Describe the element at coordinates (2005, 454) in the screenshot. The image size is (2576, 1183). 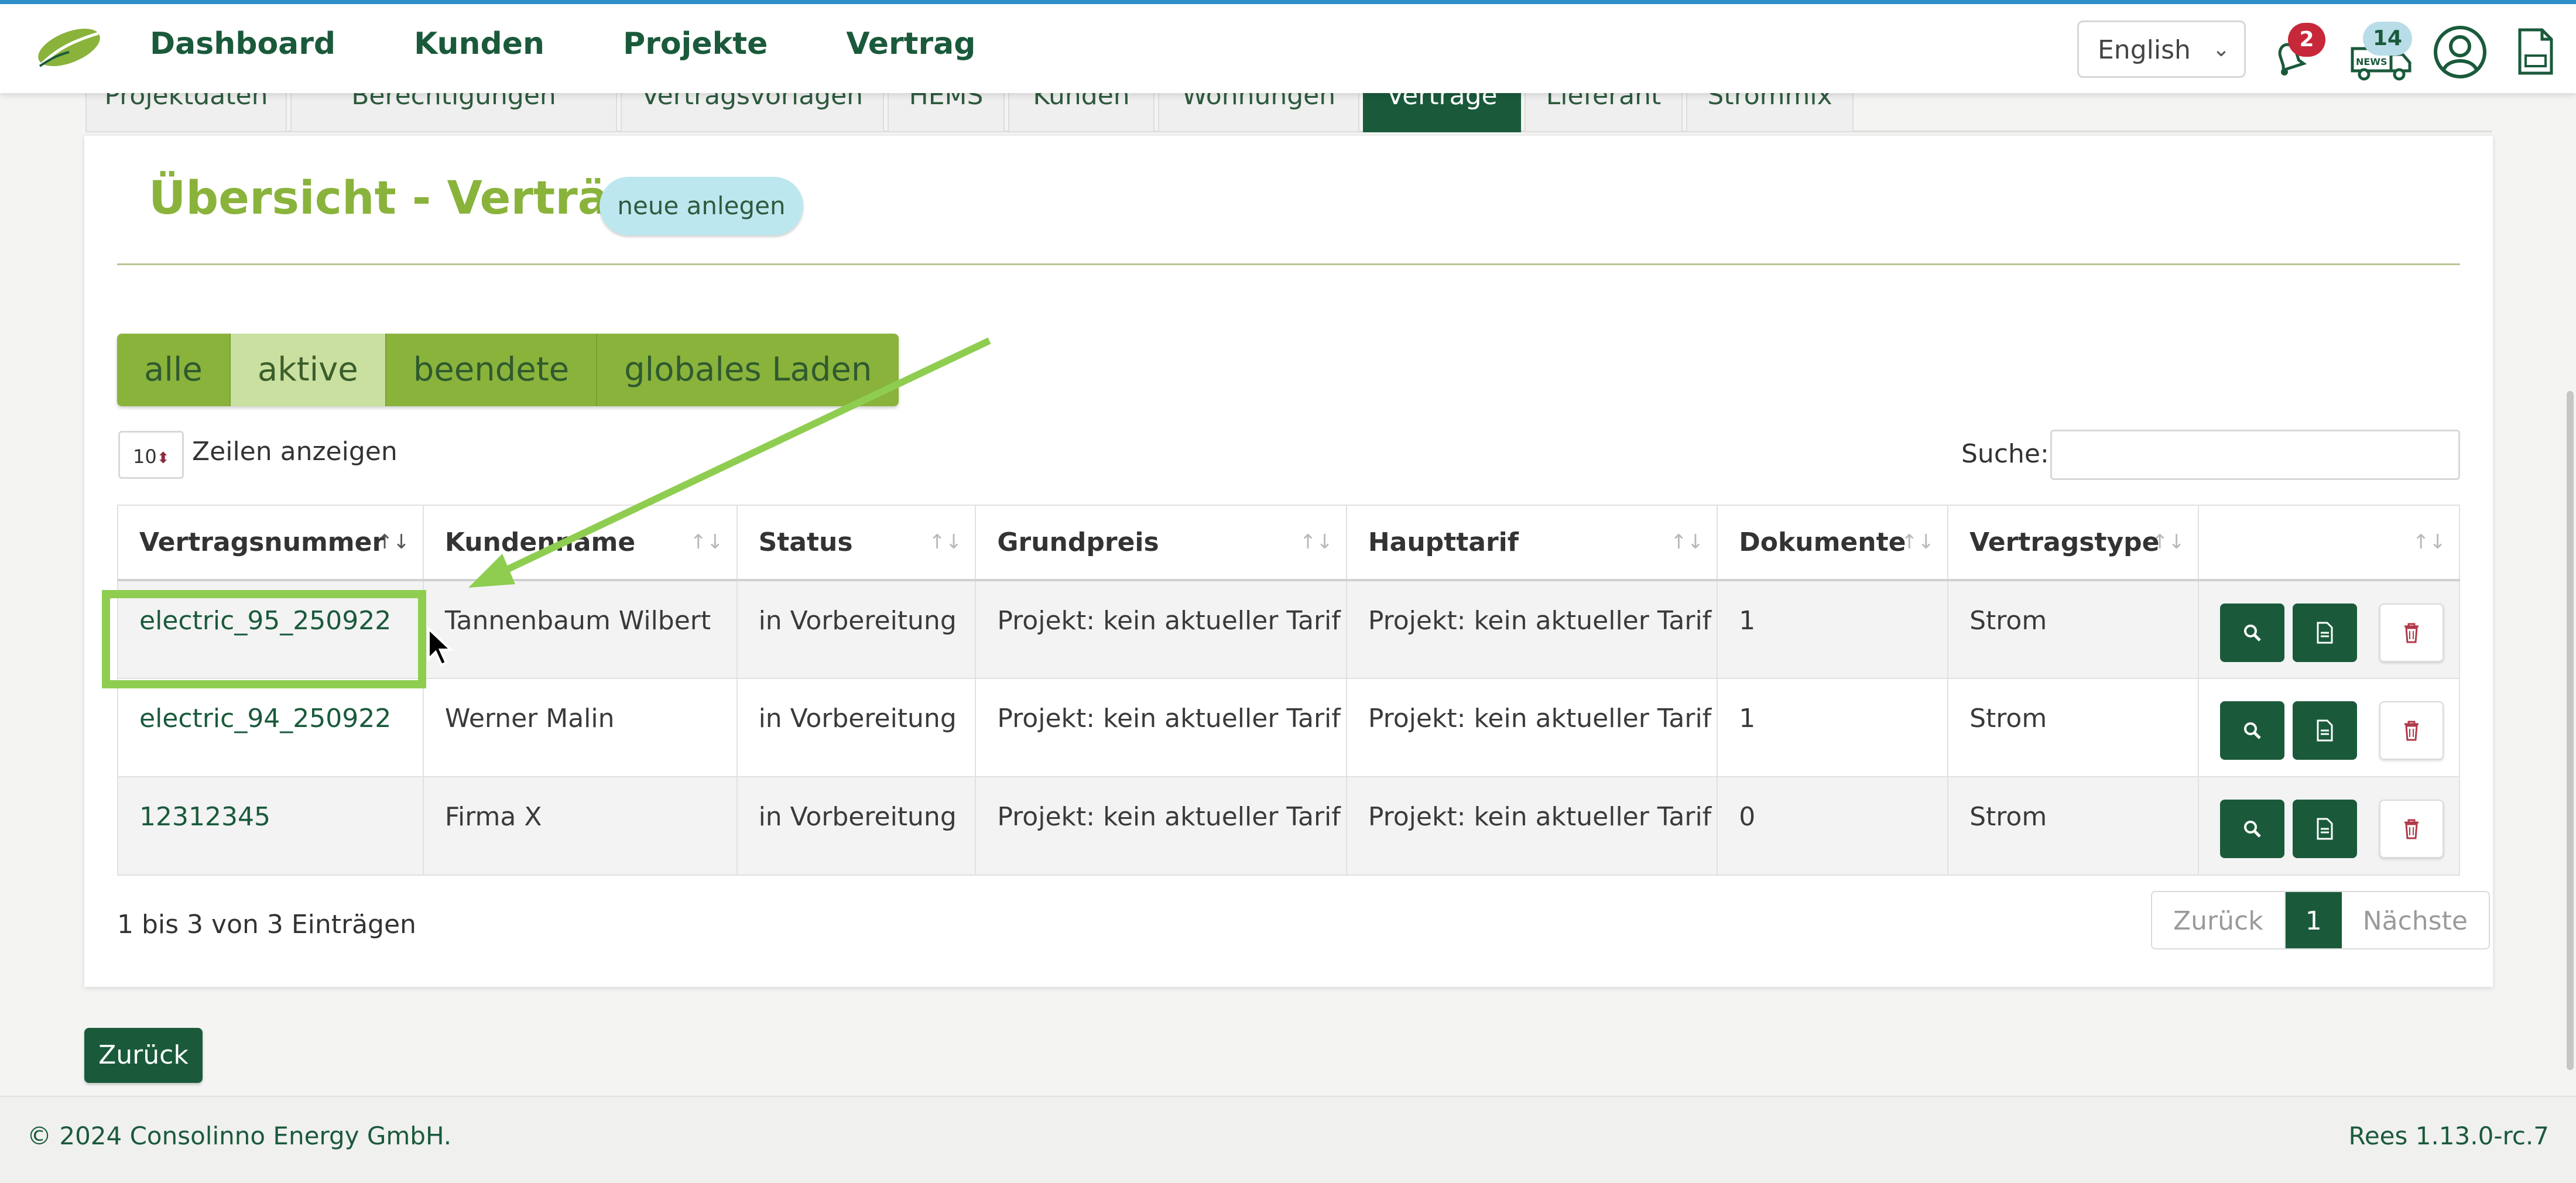
I see `search-label: Suche:` at that location.